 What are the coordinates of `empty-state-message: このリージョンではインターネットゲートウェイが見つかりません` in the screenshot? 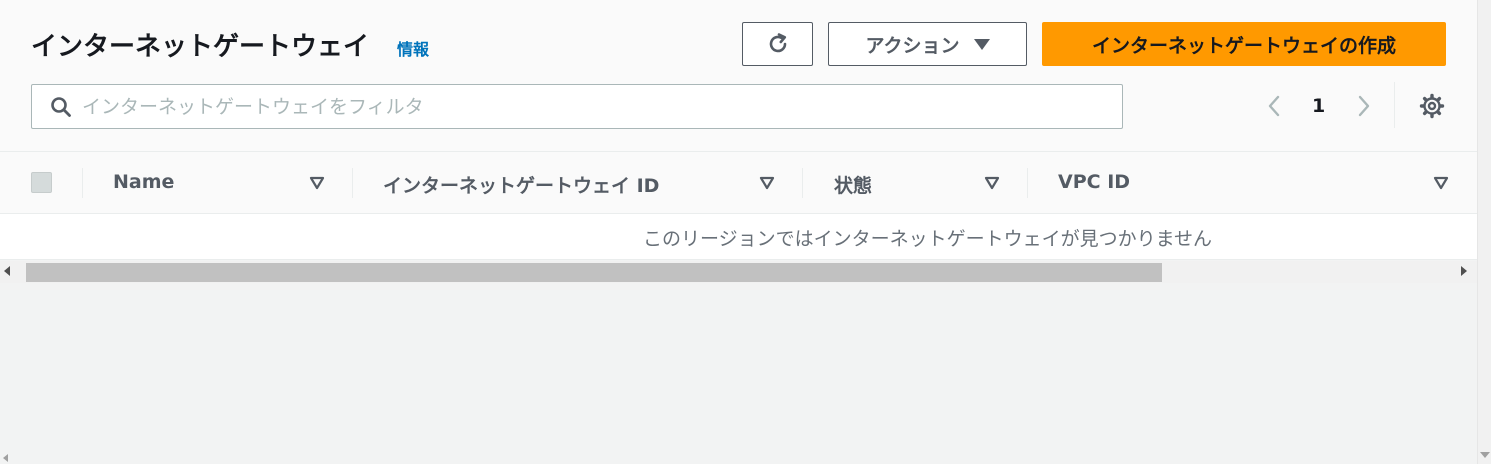 It's located at (927, 239).